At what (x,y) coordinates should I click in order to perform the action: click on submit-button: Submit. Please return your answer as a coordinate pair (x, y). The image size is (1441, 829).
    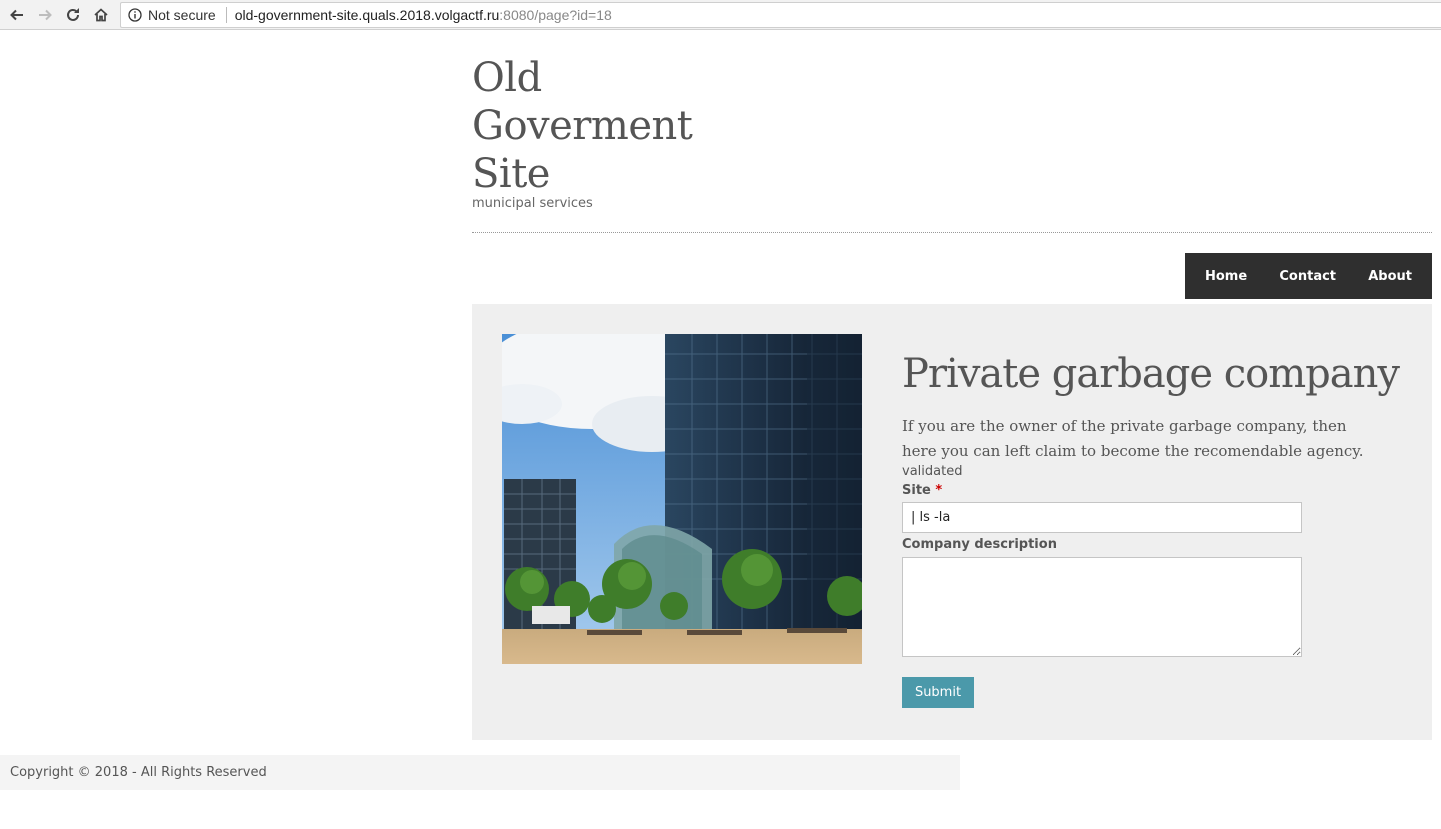
    Looking at the image, I should click on (938, 692).